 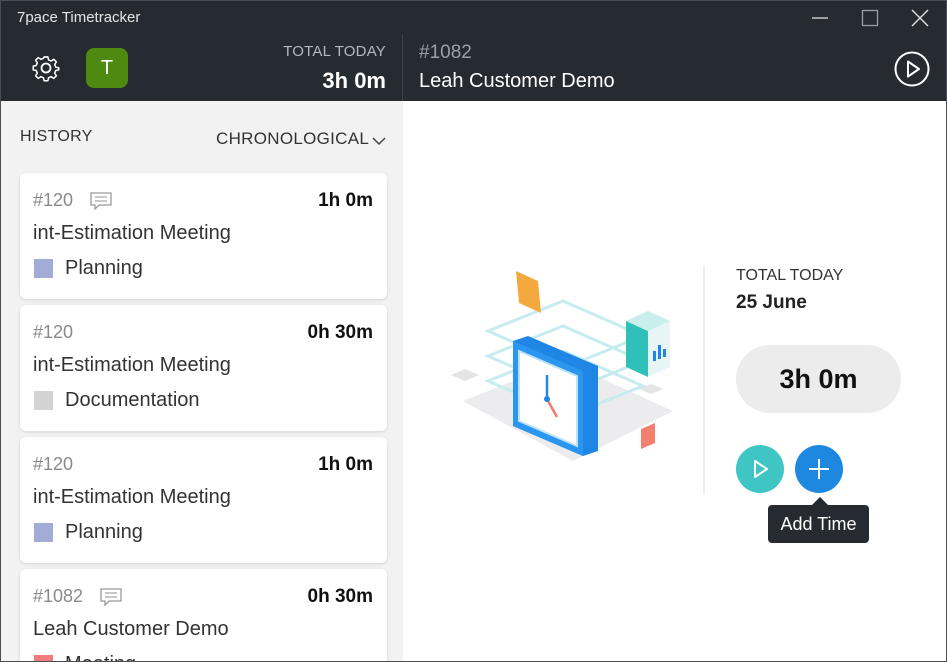 I want to click on play-icon, so click(x=761, y=469).